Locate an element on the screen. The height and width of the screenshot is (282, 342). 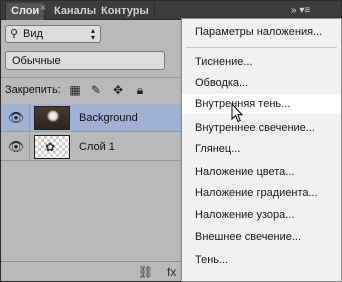
layer-filter-select: ⚲ Вид ▴ ▾ is located at coordinates (53, 34).